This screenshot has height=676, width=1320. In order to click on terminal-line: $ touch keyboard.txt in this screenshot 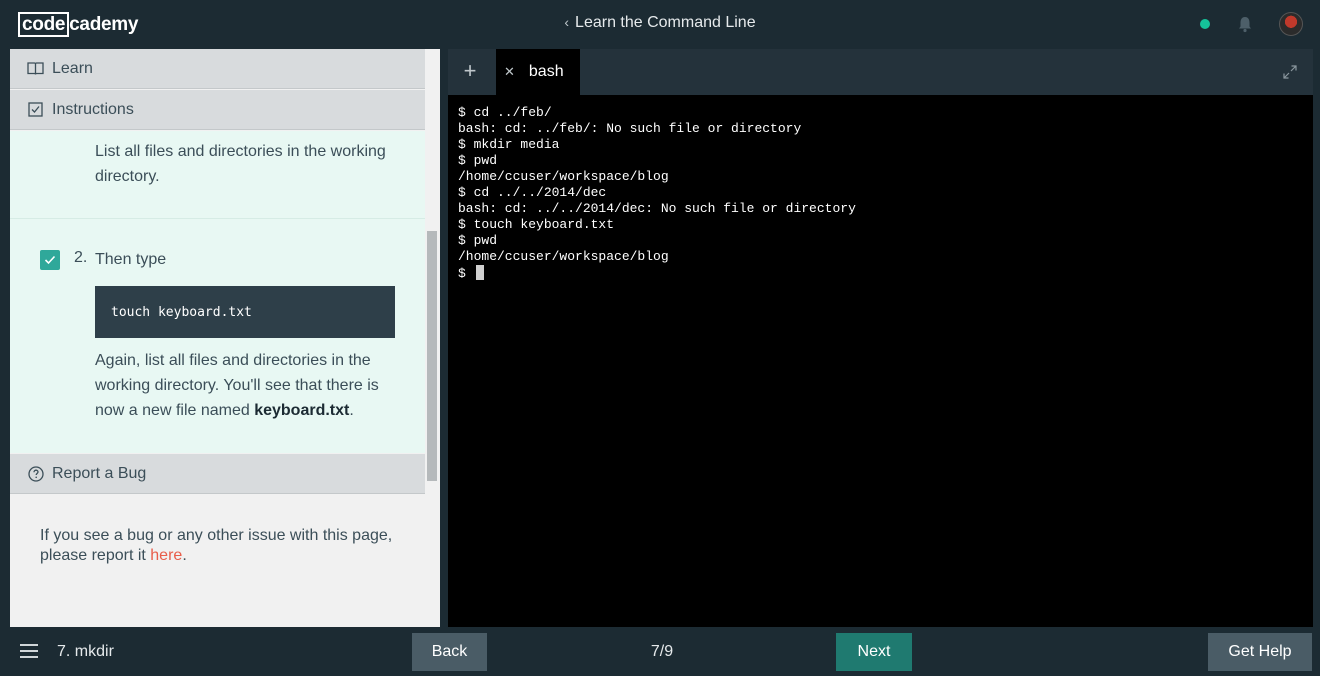, I will do `click(536, 224)`.